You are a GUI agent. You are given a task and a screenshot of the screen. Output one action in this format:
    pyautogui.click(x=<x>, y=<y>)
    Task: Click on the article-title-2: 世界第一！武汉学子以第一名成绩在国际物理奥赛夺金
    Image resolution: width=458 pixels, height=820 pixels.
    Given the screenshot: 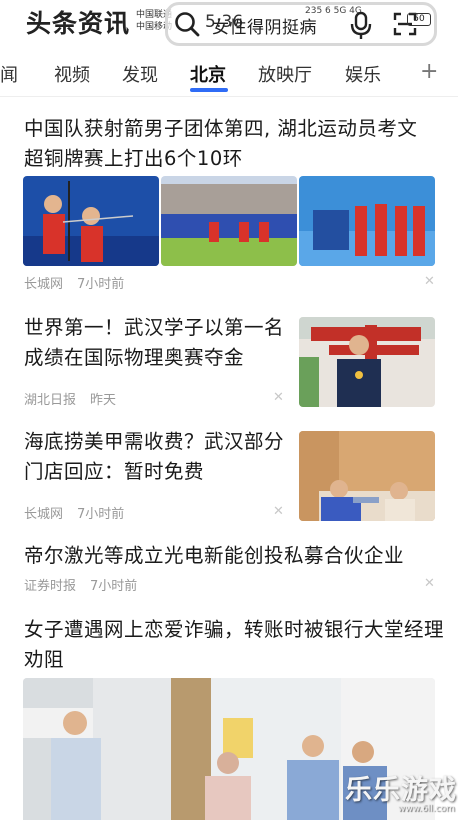 What is the action you would take?
    pyautogui.click(x=155, y=343)
    